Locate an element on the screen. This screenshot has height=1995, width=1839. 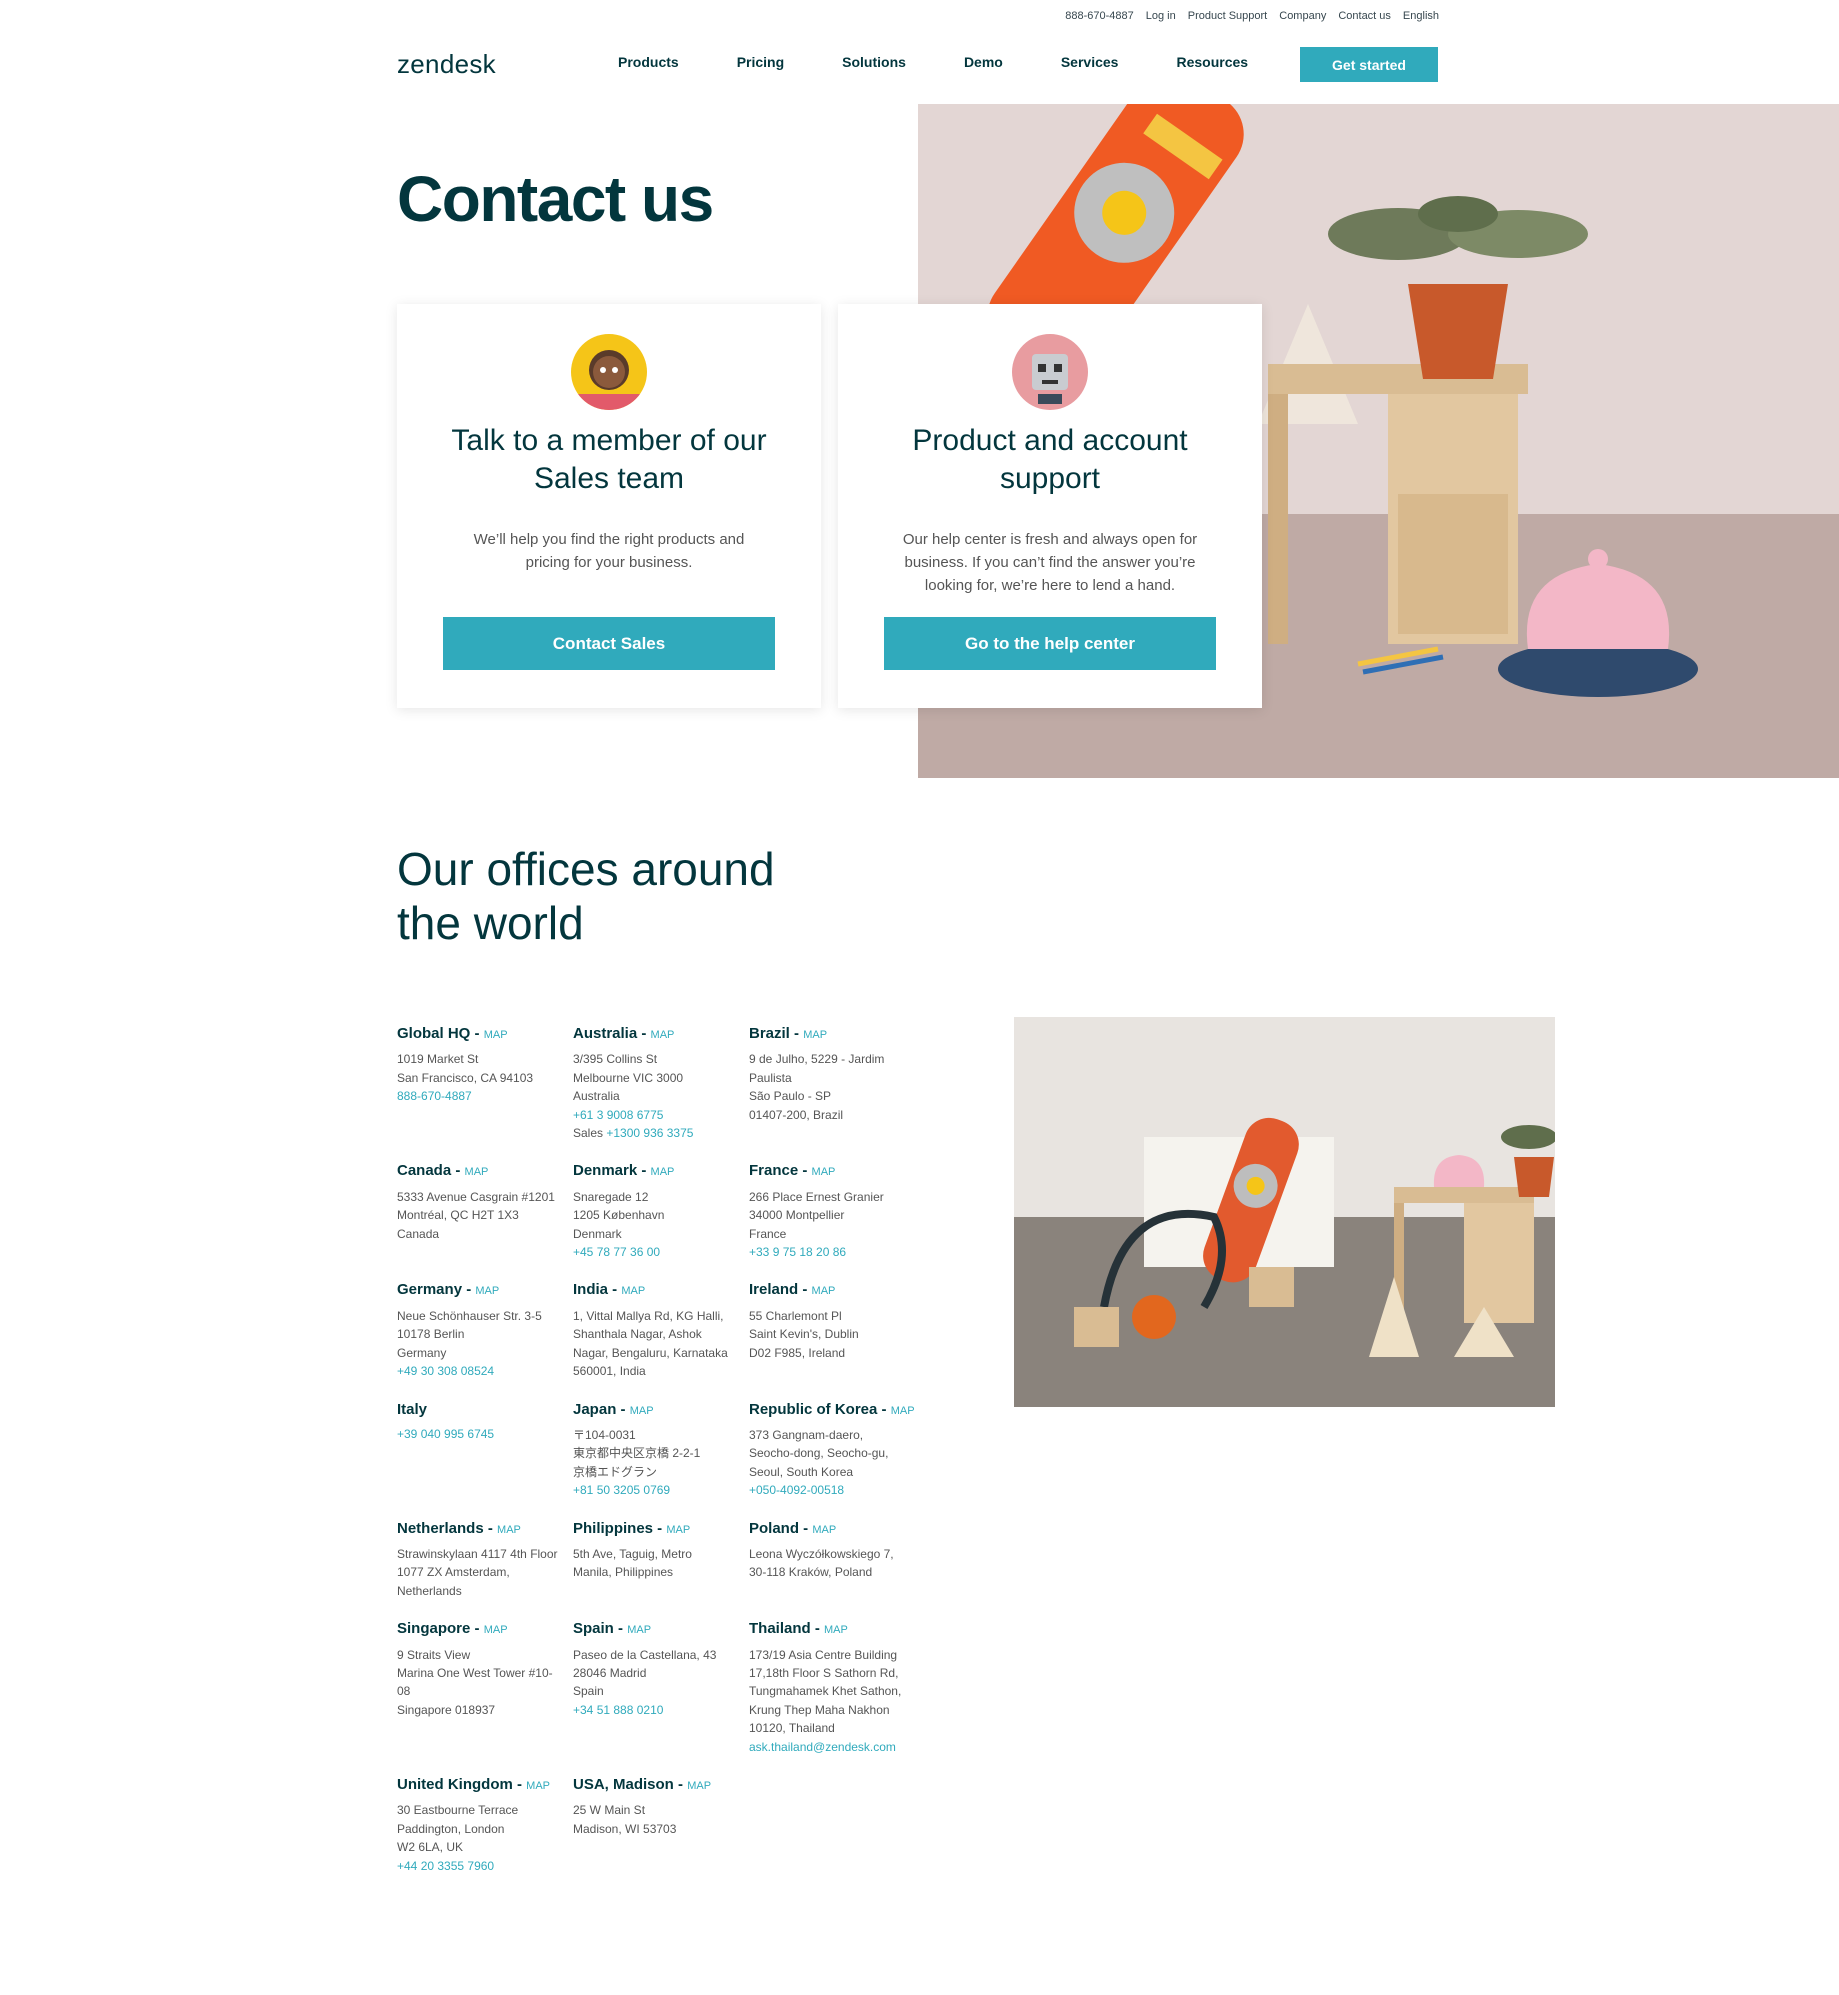
office-sales-phone-link: +1300 936 3375 is located at coordinates (649, 1133).